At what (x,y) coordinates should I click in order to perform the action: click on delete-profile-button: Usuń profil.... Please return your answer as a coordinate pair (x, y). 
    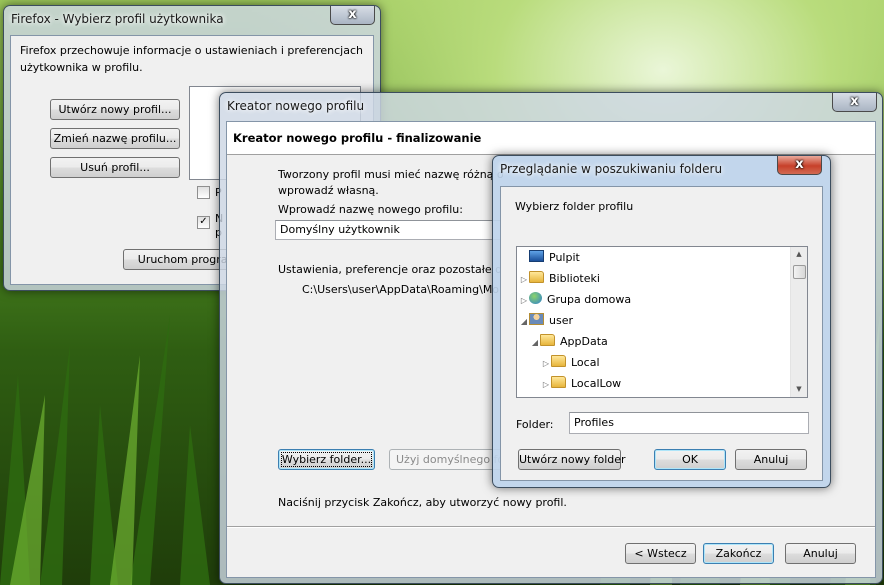
    Looking at the image, I should click on (115, 167).